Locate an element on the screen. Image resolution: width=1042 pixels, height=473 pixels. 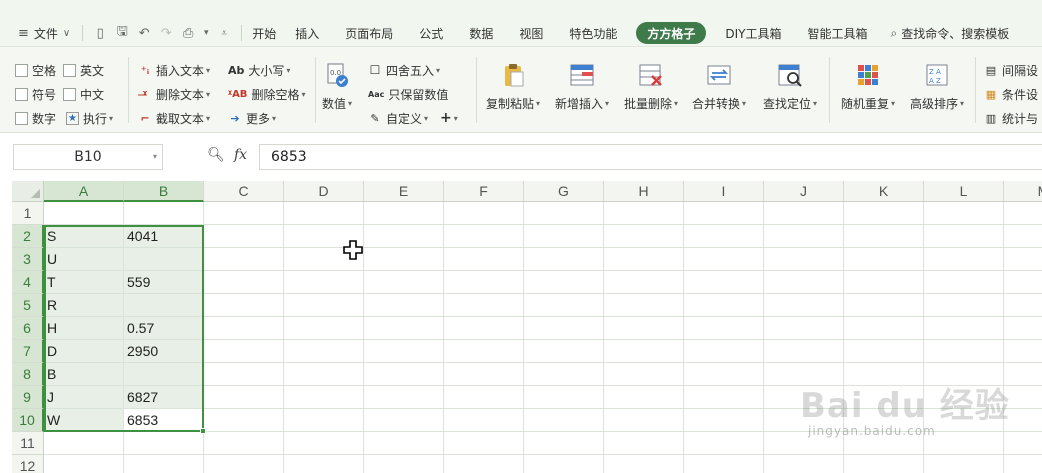
cell-j12 is located at coordinates (804, 464).